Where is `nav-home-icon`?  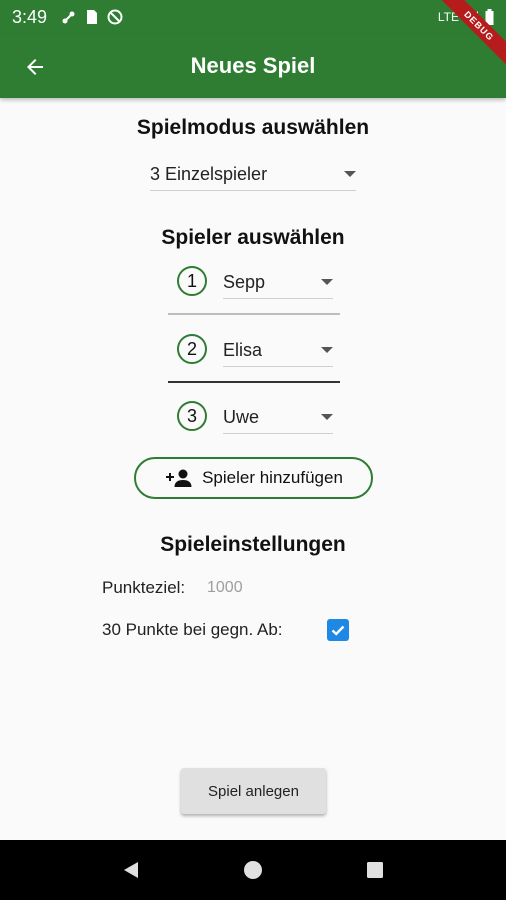 nav-home-icon is located at coordinates (253, 870).